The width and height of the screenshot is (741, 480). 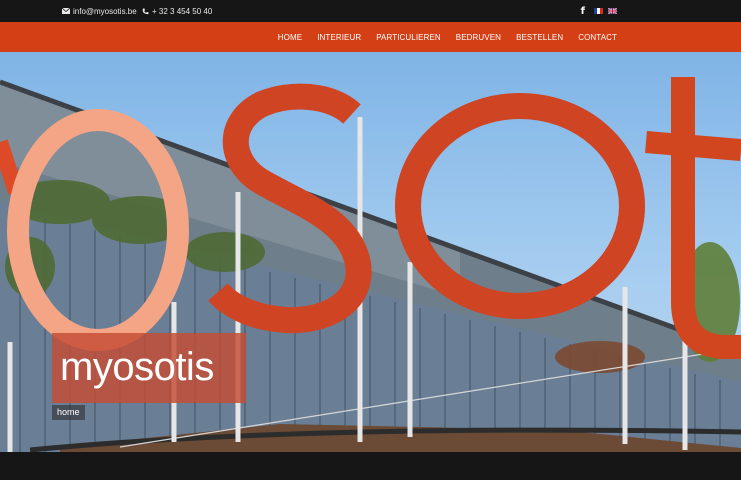 I want to click on envelope-icon, so click(x=66, y=11).